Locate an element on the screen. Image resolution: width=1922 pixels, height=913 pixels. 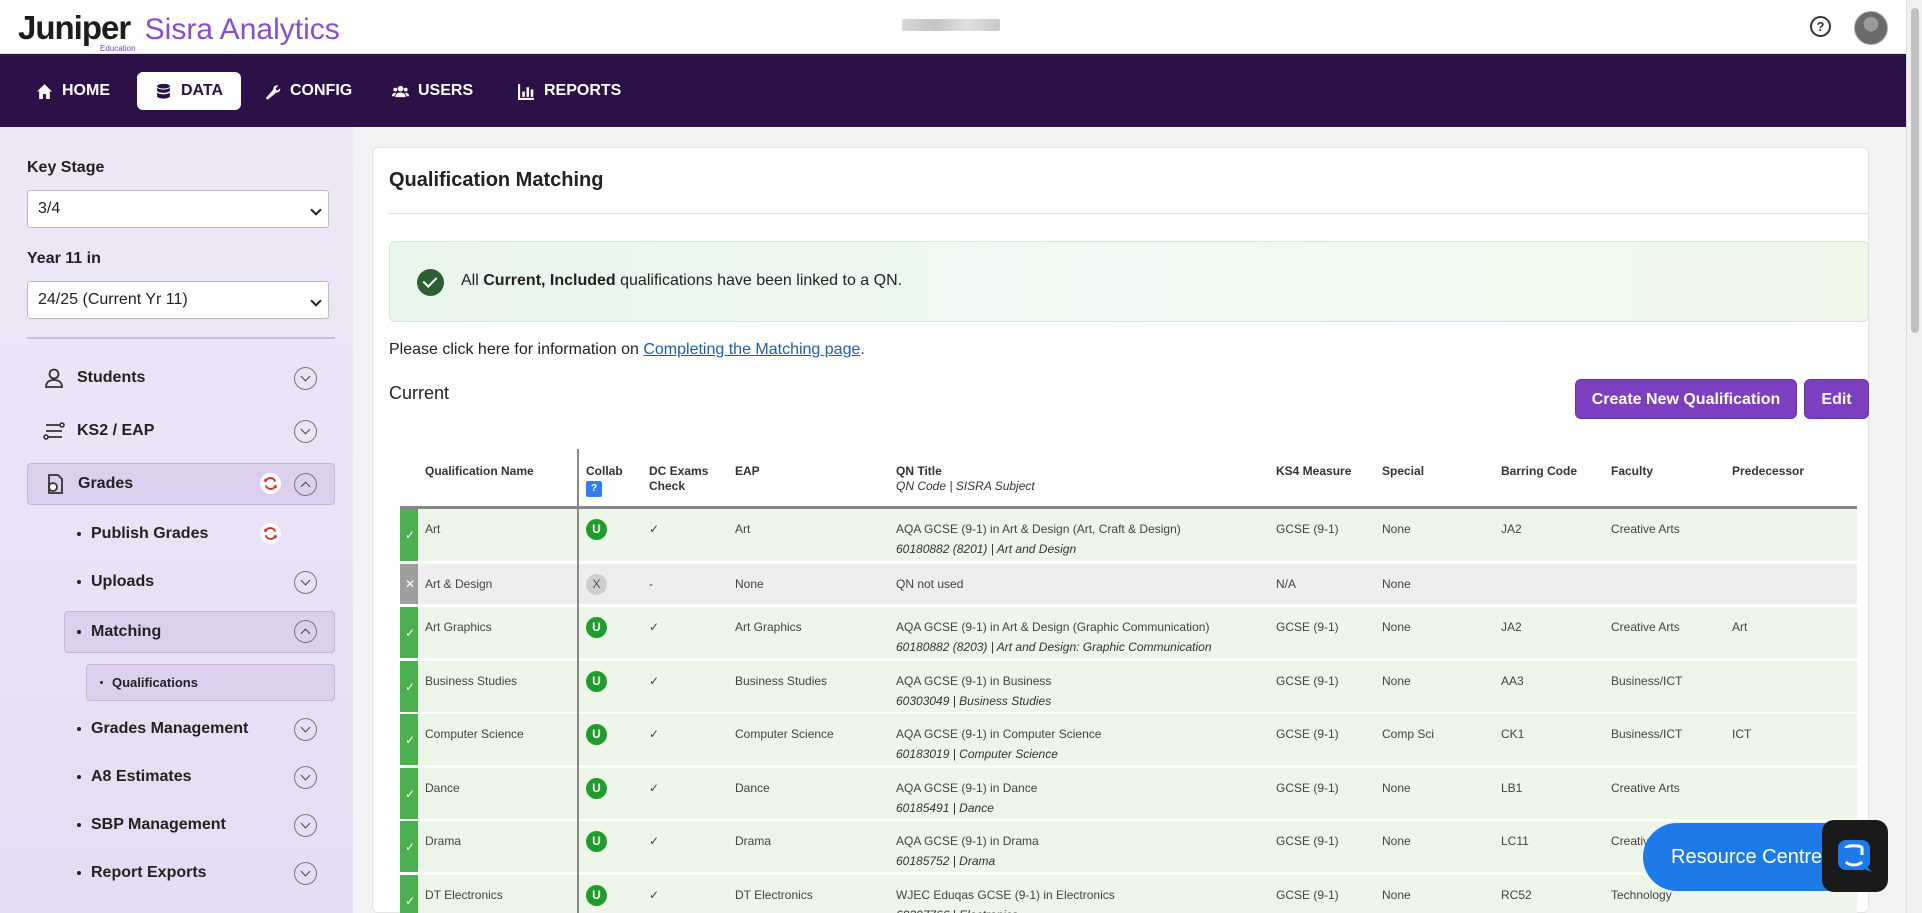
col-header-dc-exams: DC Exams Check is located at coordinates (678, 479).